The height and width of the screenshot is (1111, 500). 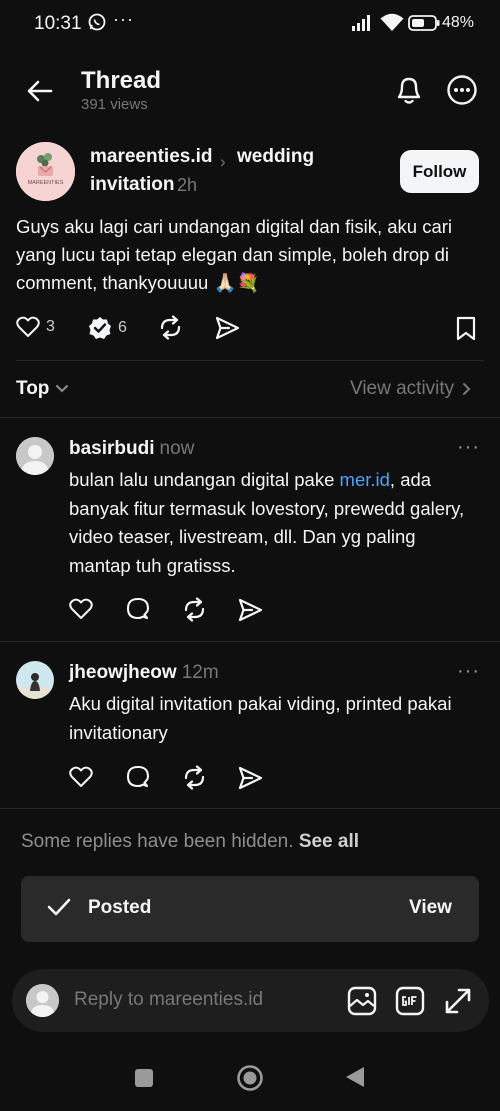 I want to click on whatsapp-icon, so click(x=97, y=22).